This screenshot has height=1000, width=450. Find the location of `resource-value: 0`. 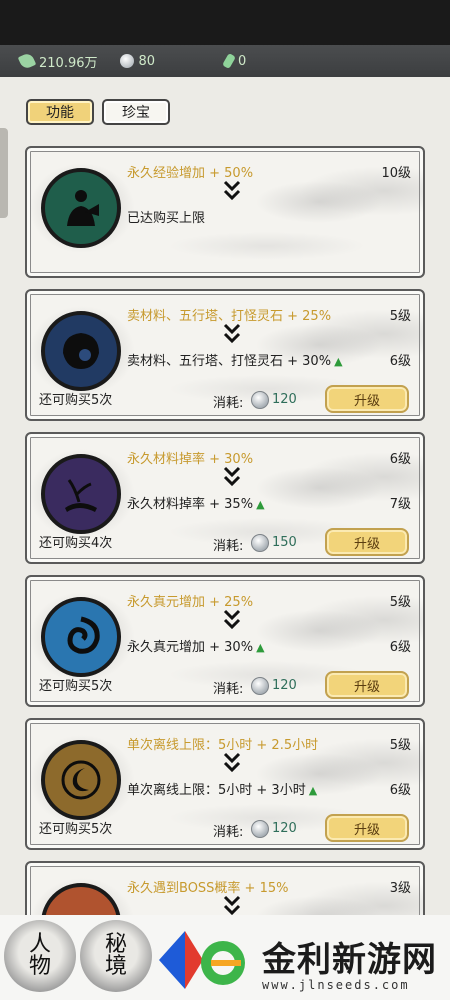

resource-value: 0 is located at coordinates (242, 61).